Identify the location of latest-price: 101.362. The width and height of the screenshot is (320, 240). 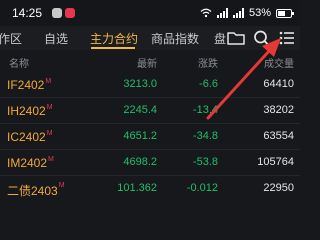
(137, 188).